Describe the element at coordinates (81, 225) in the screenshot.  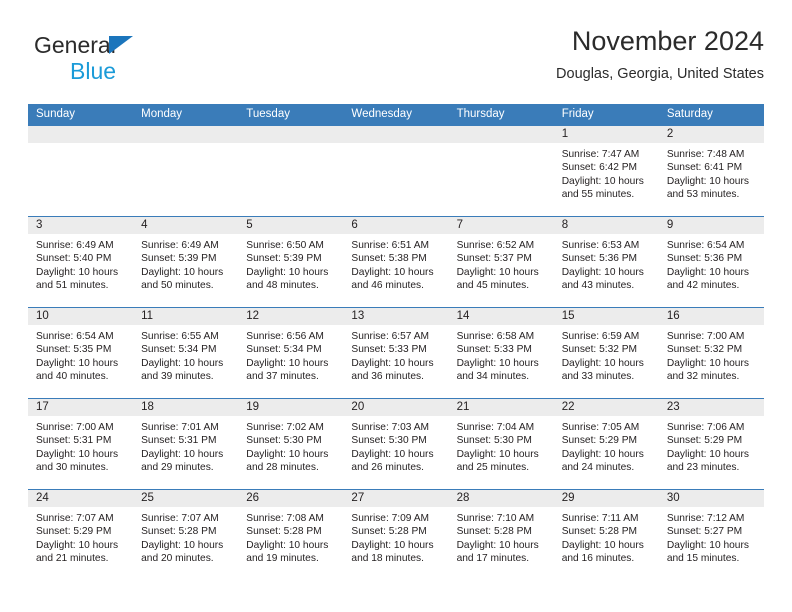
I see `day-number: 3` at that location.